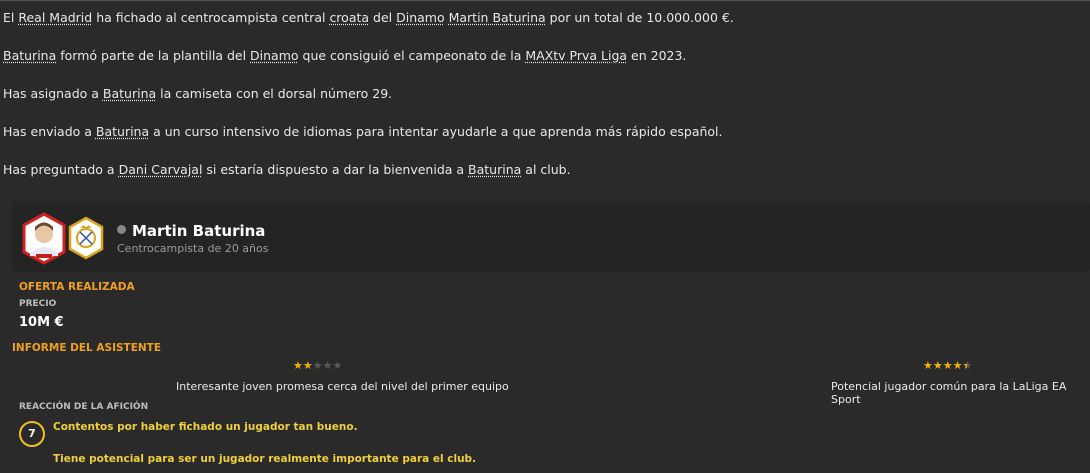  I want to click on offer-heading: OFERTA REALIZADA, so click(77, 287).